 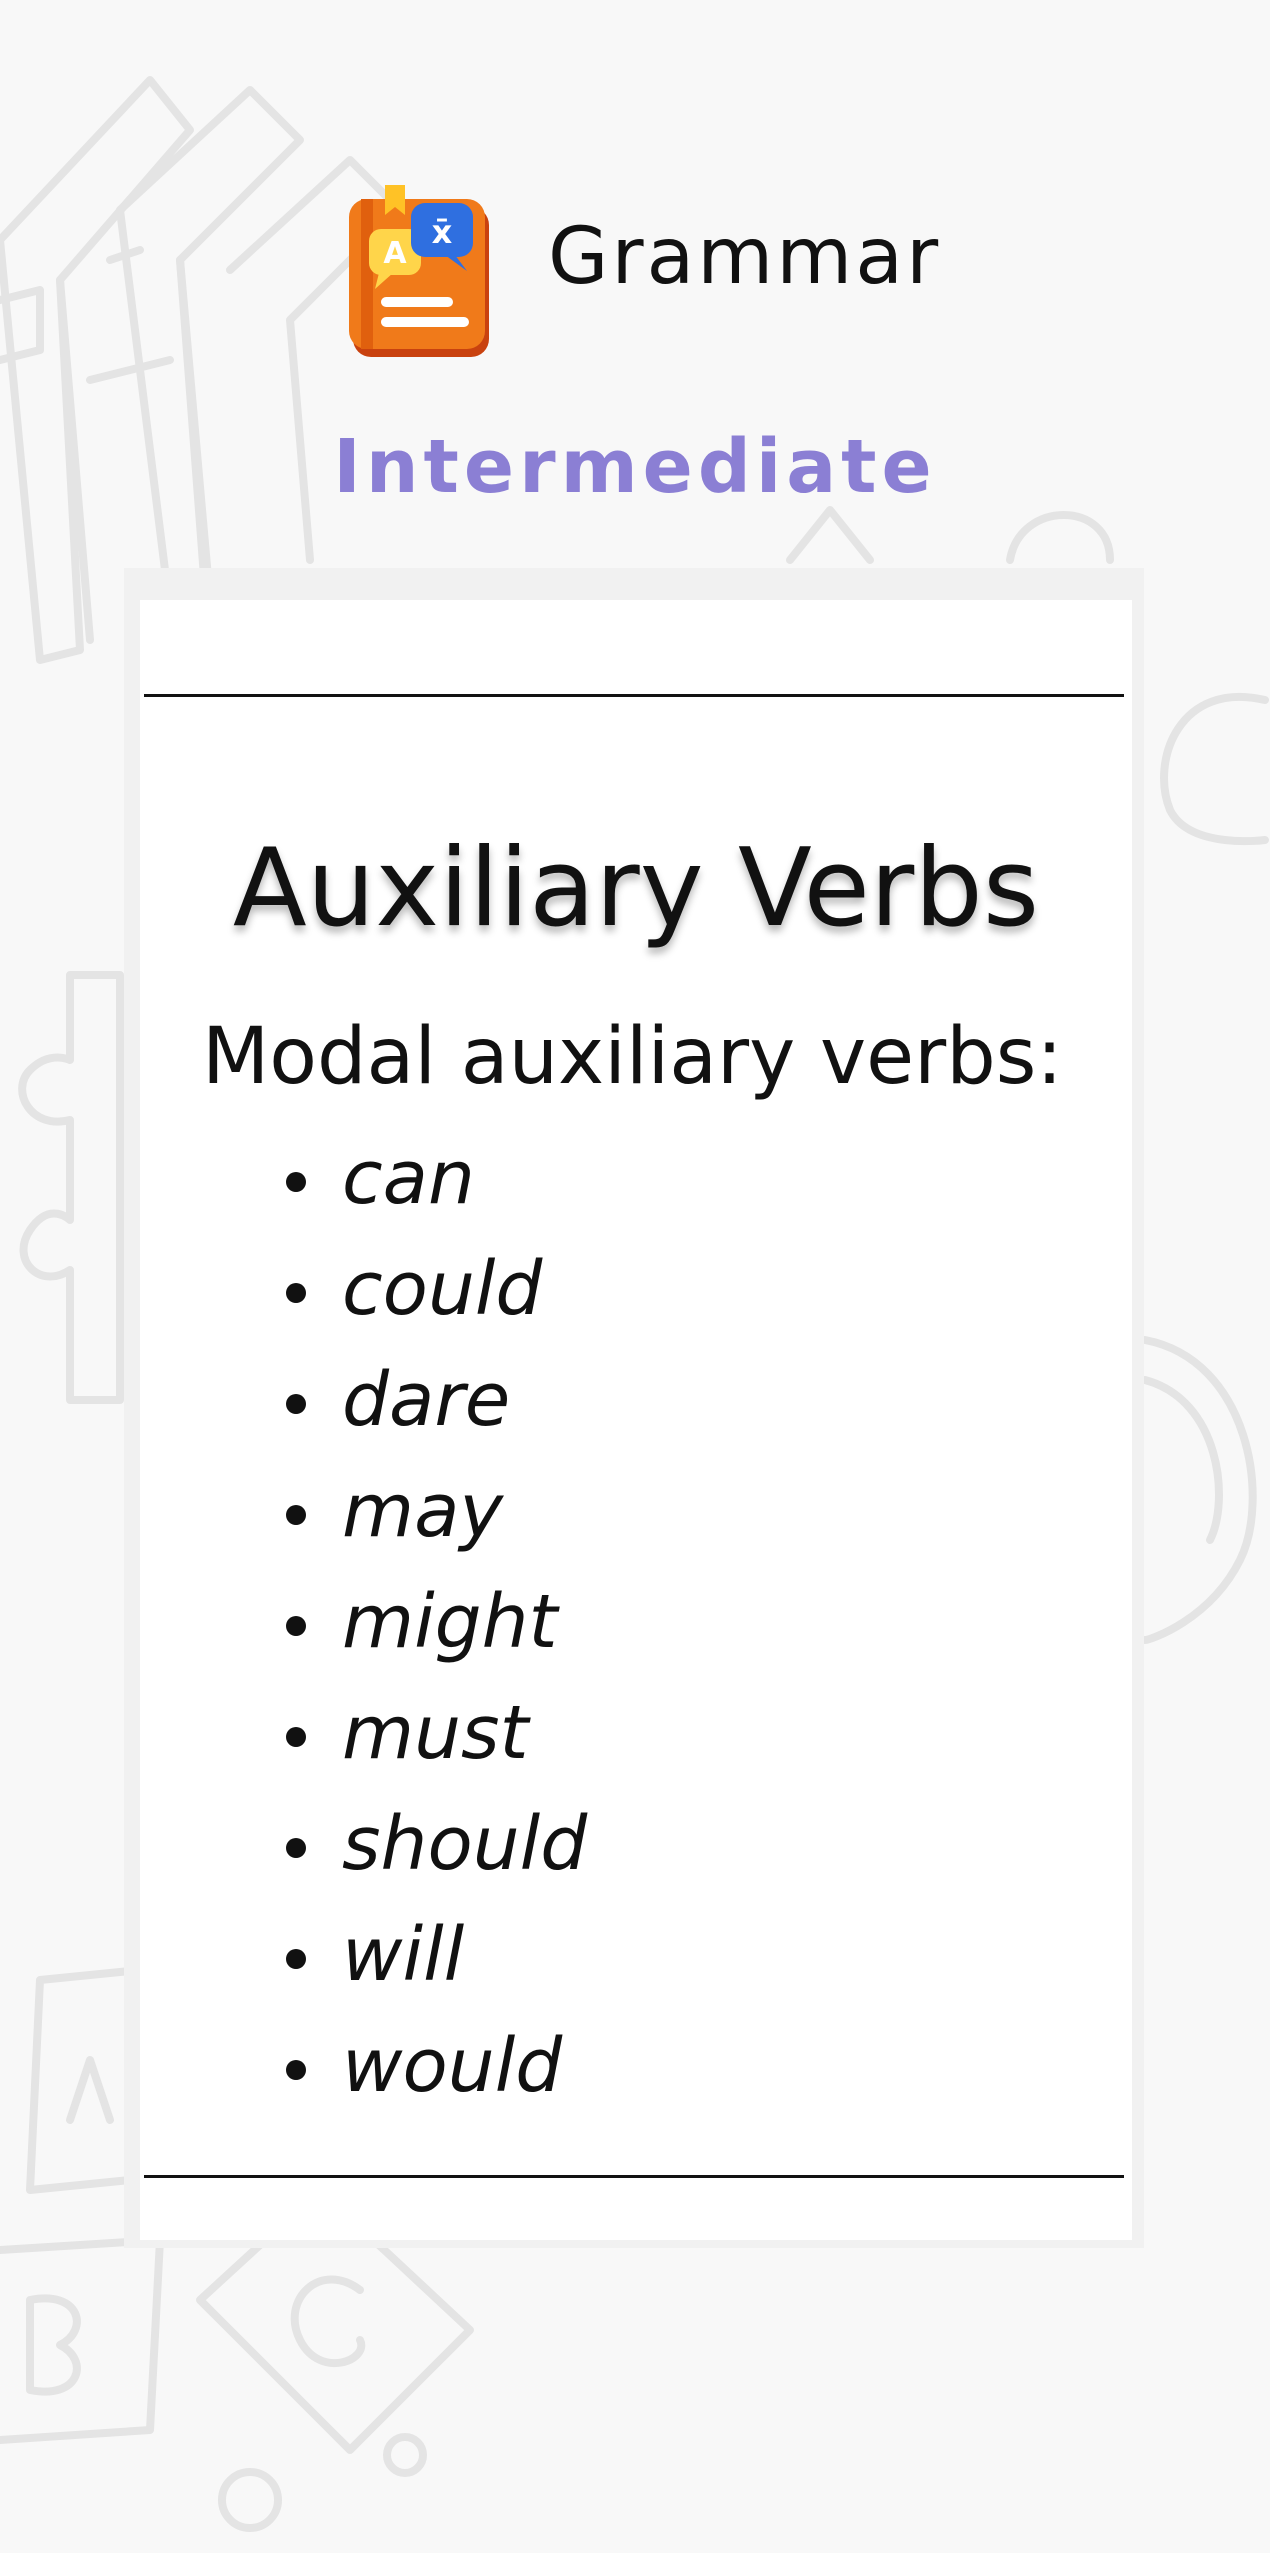 What do you see at coordinates (635, 467) in the screenshot?
I see `level-label: Intermediate` at bounding box center [635, 467].